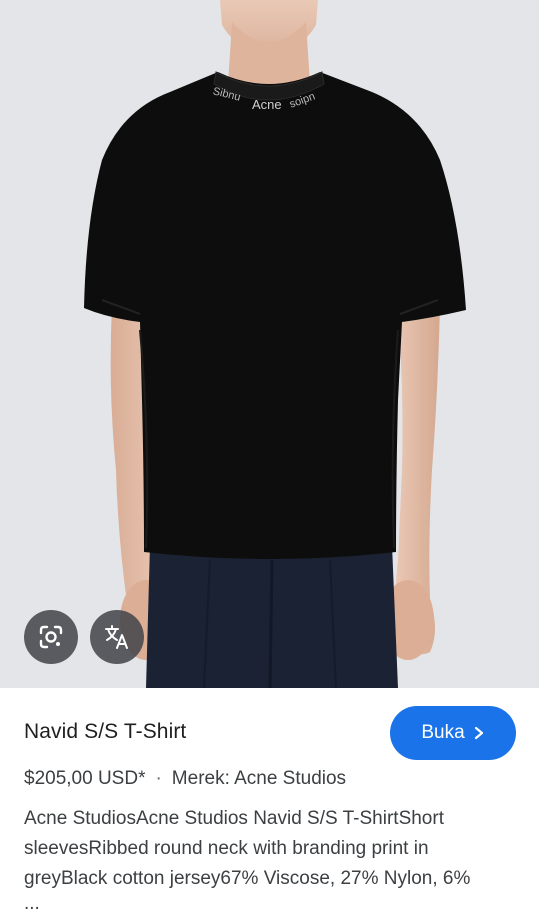  What do you see at coordinates (85, 778) in the screenshot?
I see `price: $205,00 USD*` at bounding box center [85, 778].